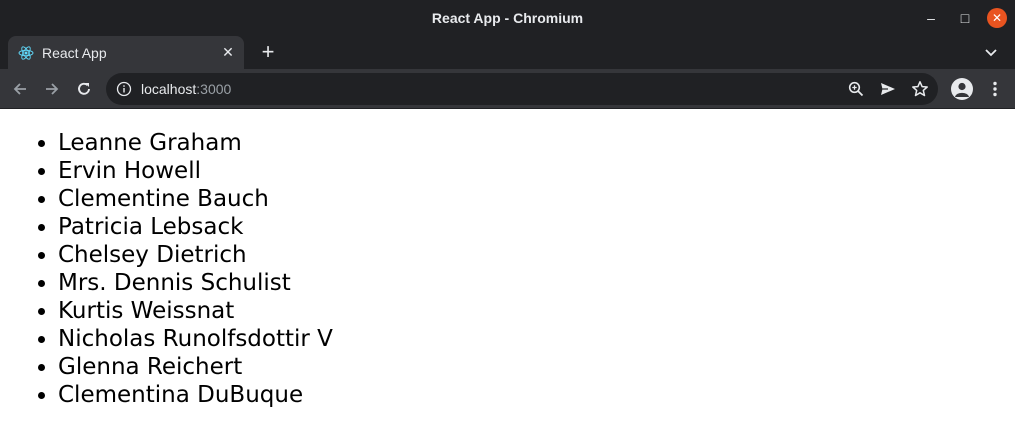  What do you see at coordinates (26, 53) in the screenshot?
I see `react-logo-icon` at bounding box center [26, 53].